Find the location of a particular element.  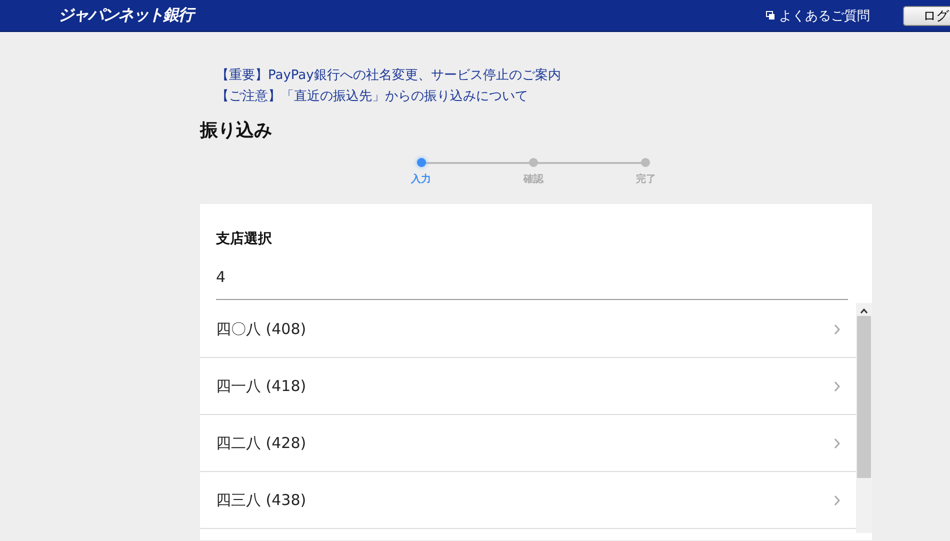

branch-list-item: 四〇八 (408) is located at coordinates (528, 329).